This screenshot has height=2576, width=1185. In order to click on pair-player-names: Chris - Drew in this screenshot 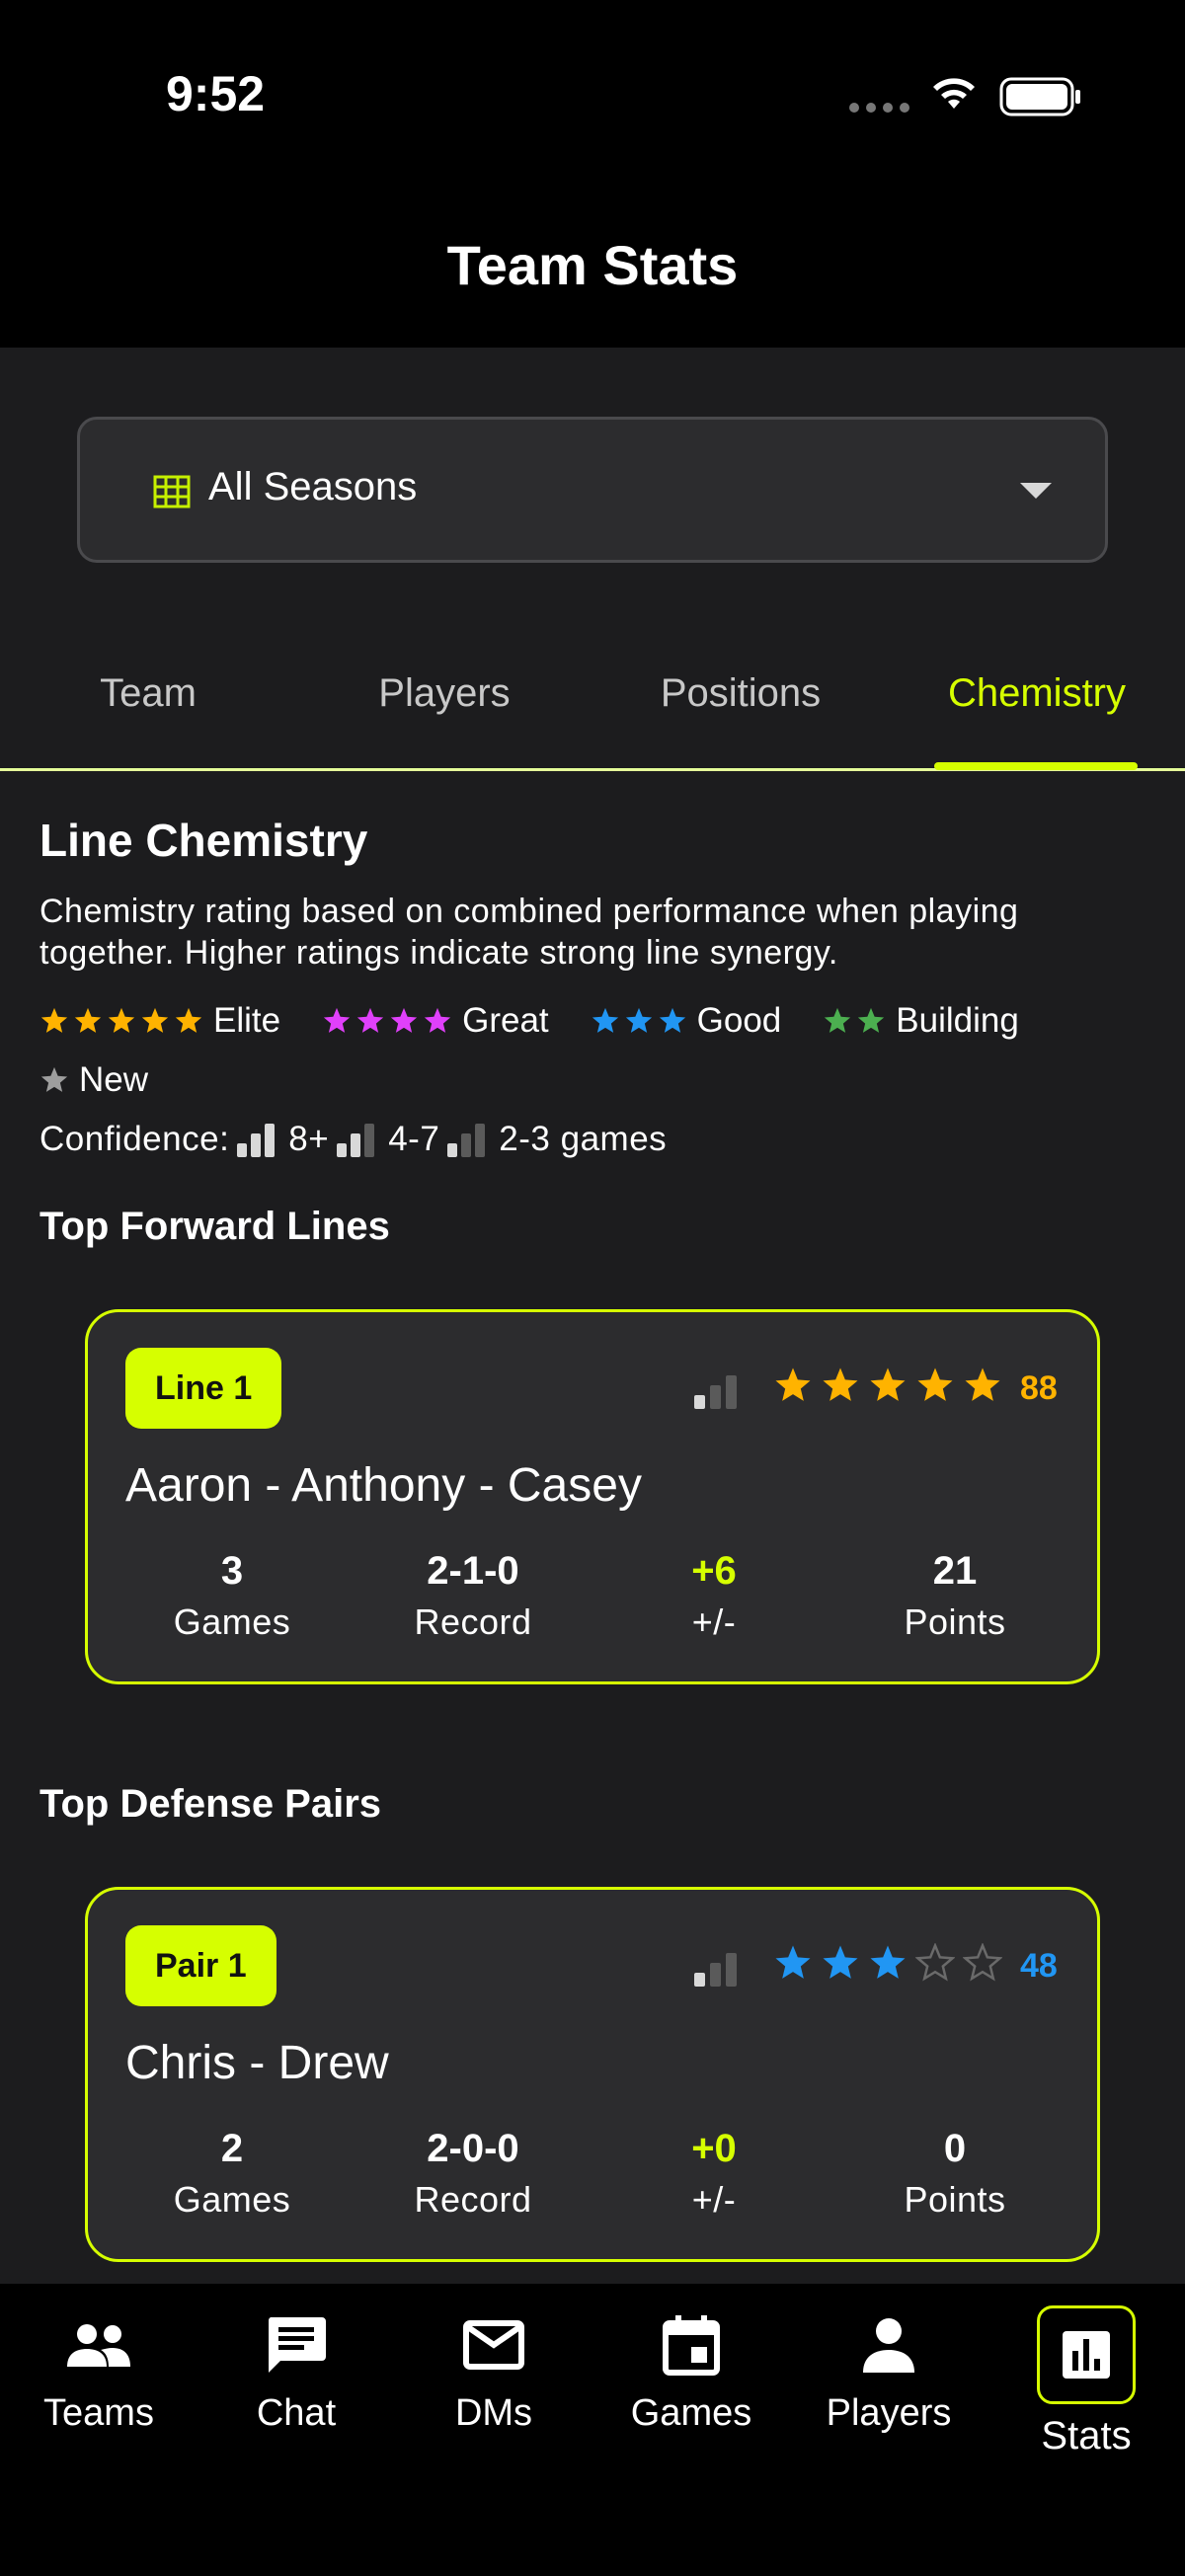, I will do `click(257, 2063)`.